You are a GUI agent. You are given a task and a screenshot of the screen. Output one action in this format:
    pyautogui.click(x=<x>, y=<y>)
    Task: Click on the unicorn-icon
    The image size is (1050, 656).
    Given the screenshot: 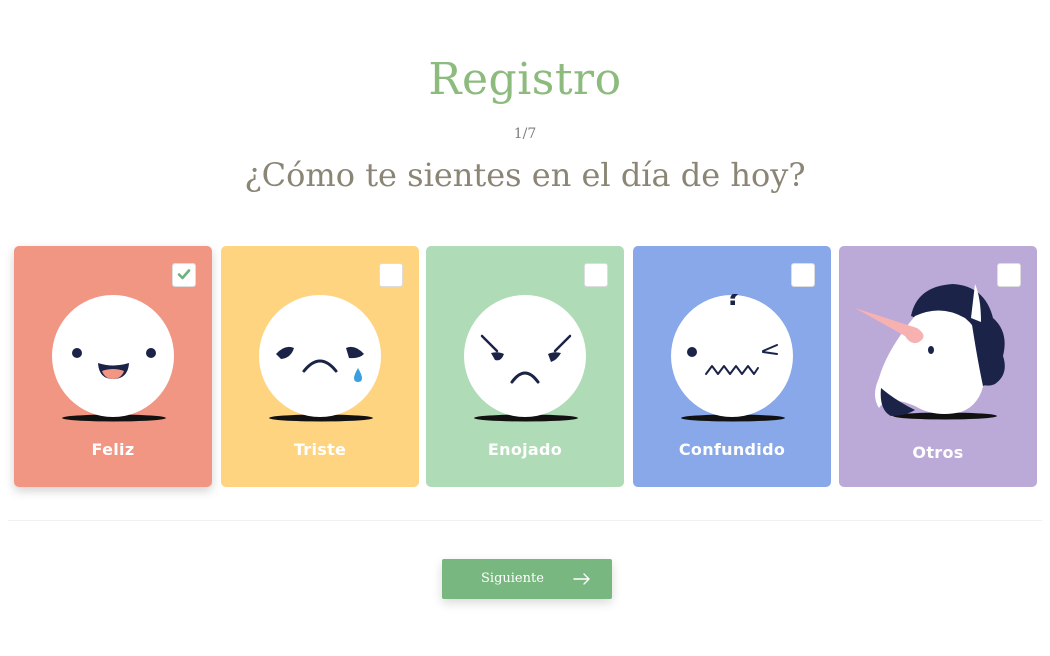 What is the action you would take?
    pyautogui.click(x=930, y=352)
    